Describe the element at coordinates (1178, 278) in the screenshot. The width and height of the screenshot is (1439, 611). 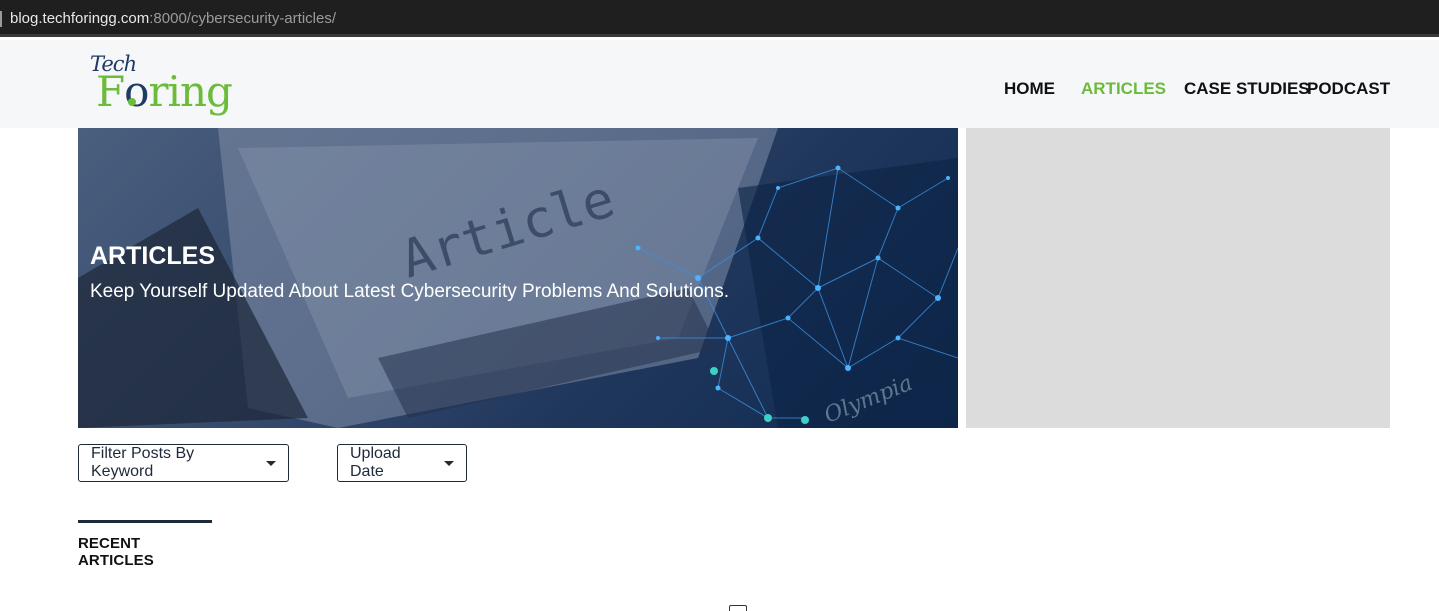
I see `sidebar-ad-placeholder` at that location.